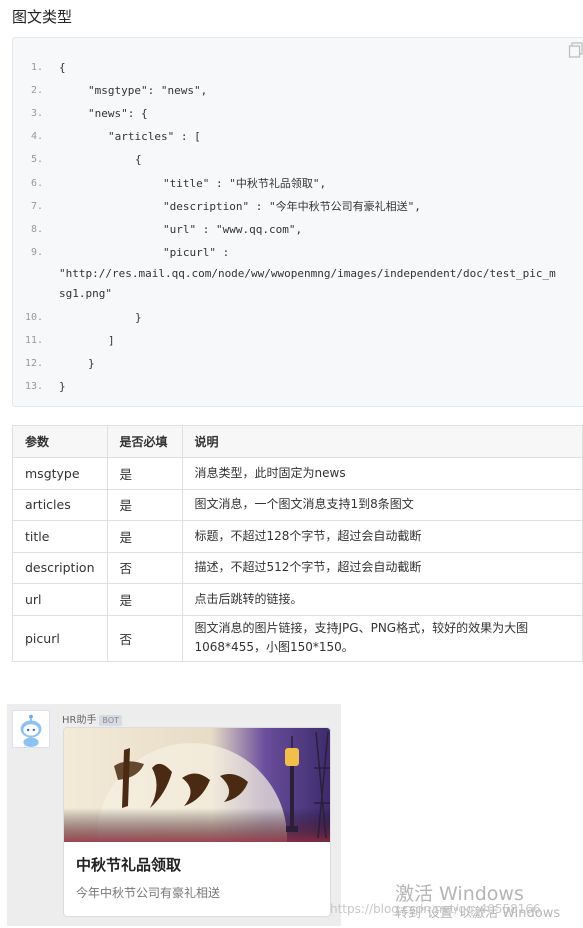 The width and height of the screenshot is (583, 928). What do you see at coordinates (60, 473) in the screenshot?
I see `param-cell: msgtype` at bounding box center [60, 473].